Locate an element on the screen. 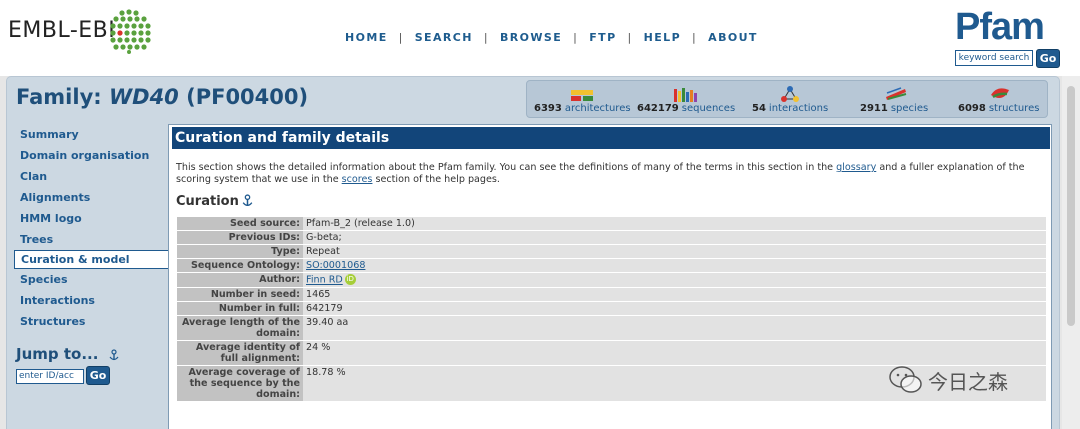 The image size is (1080, 429). sidebar-item-trees: Trees is located at coordinates (91, 239).